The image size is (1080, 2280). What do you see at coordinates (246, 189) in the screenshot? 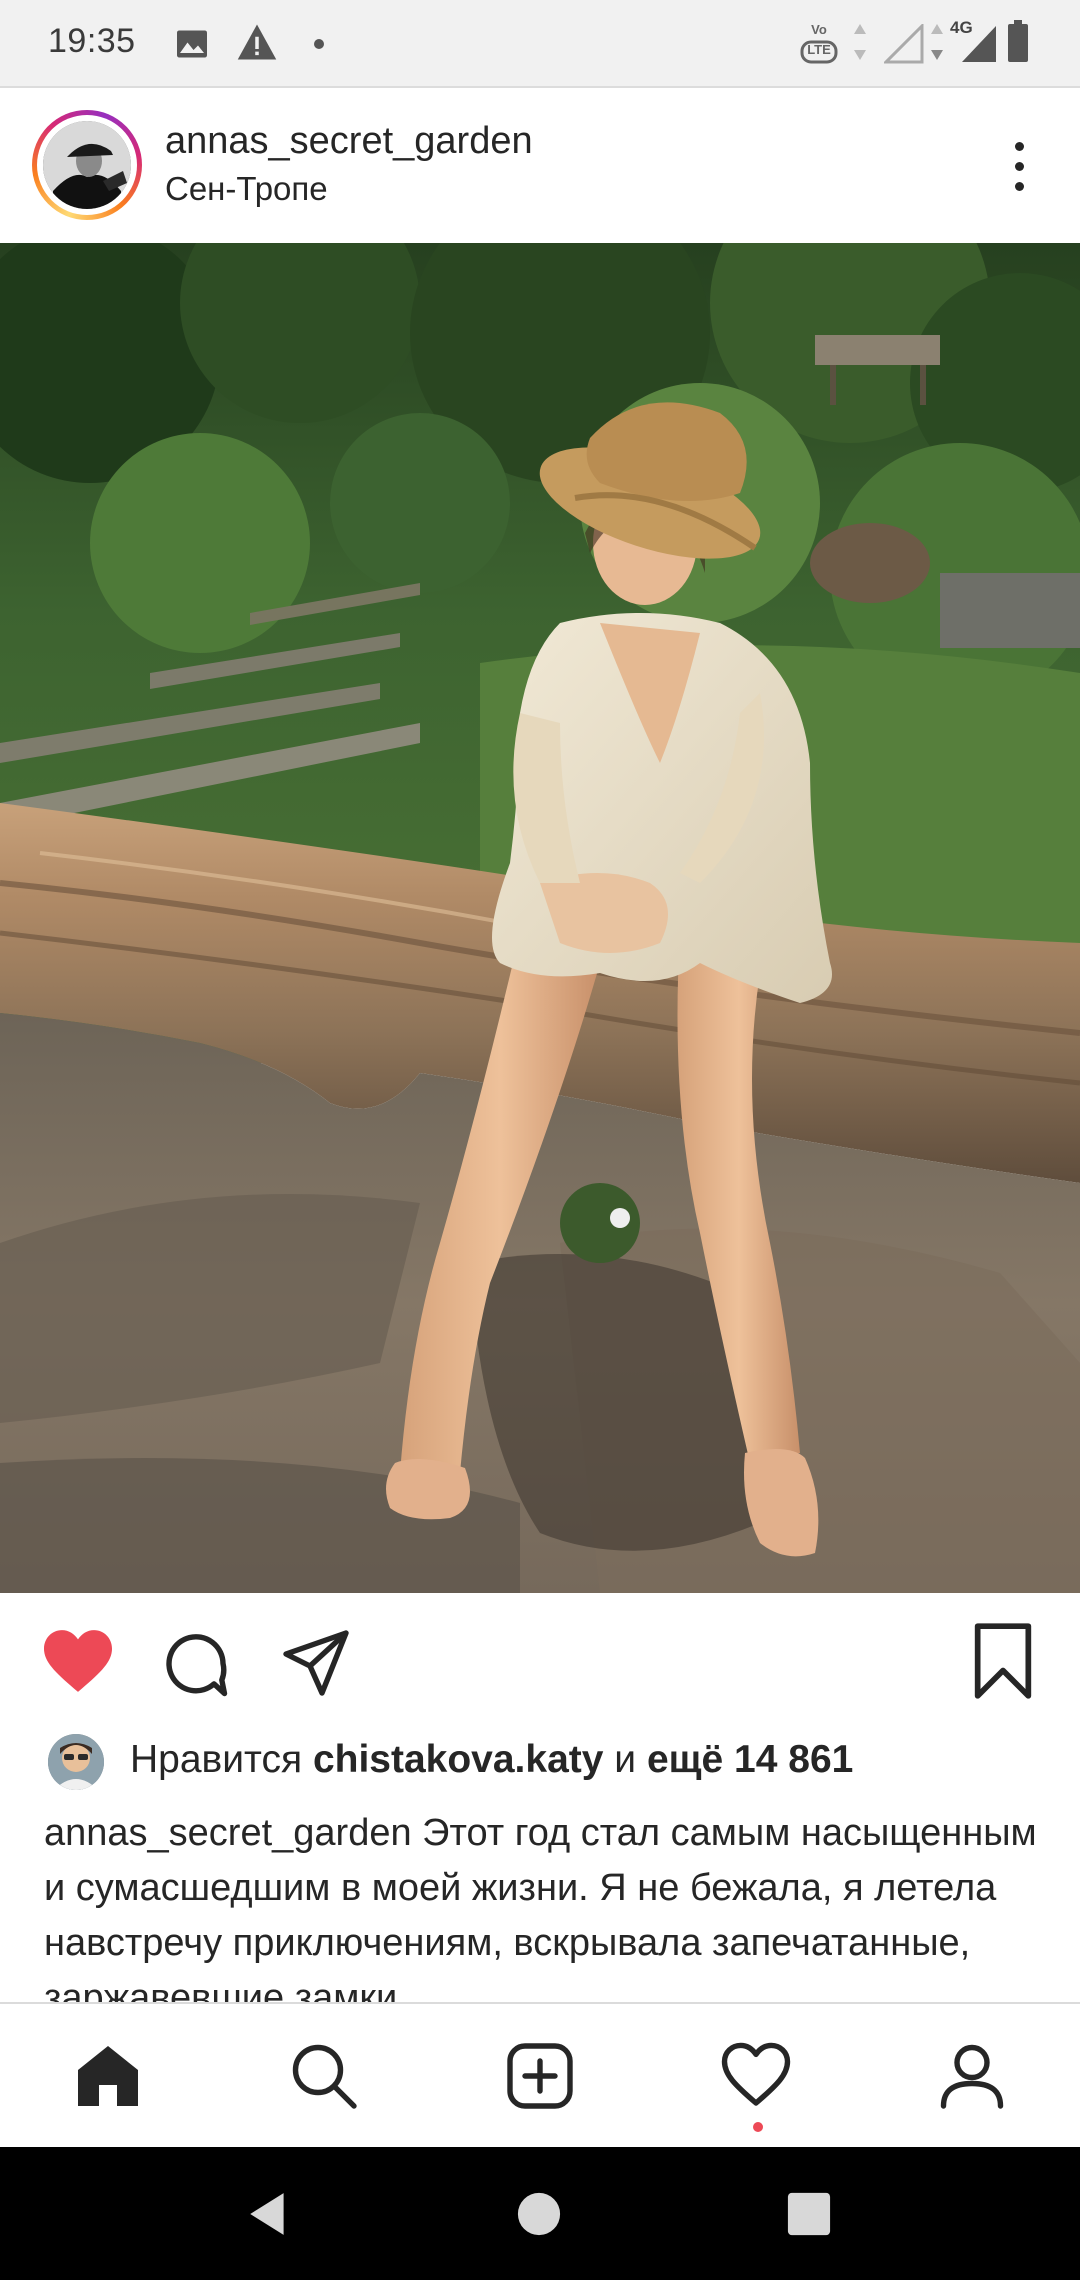
I see `post-location: Сен-Тропе` at bounding box center [246, 189].